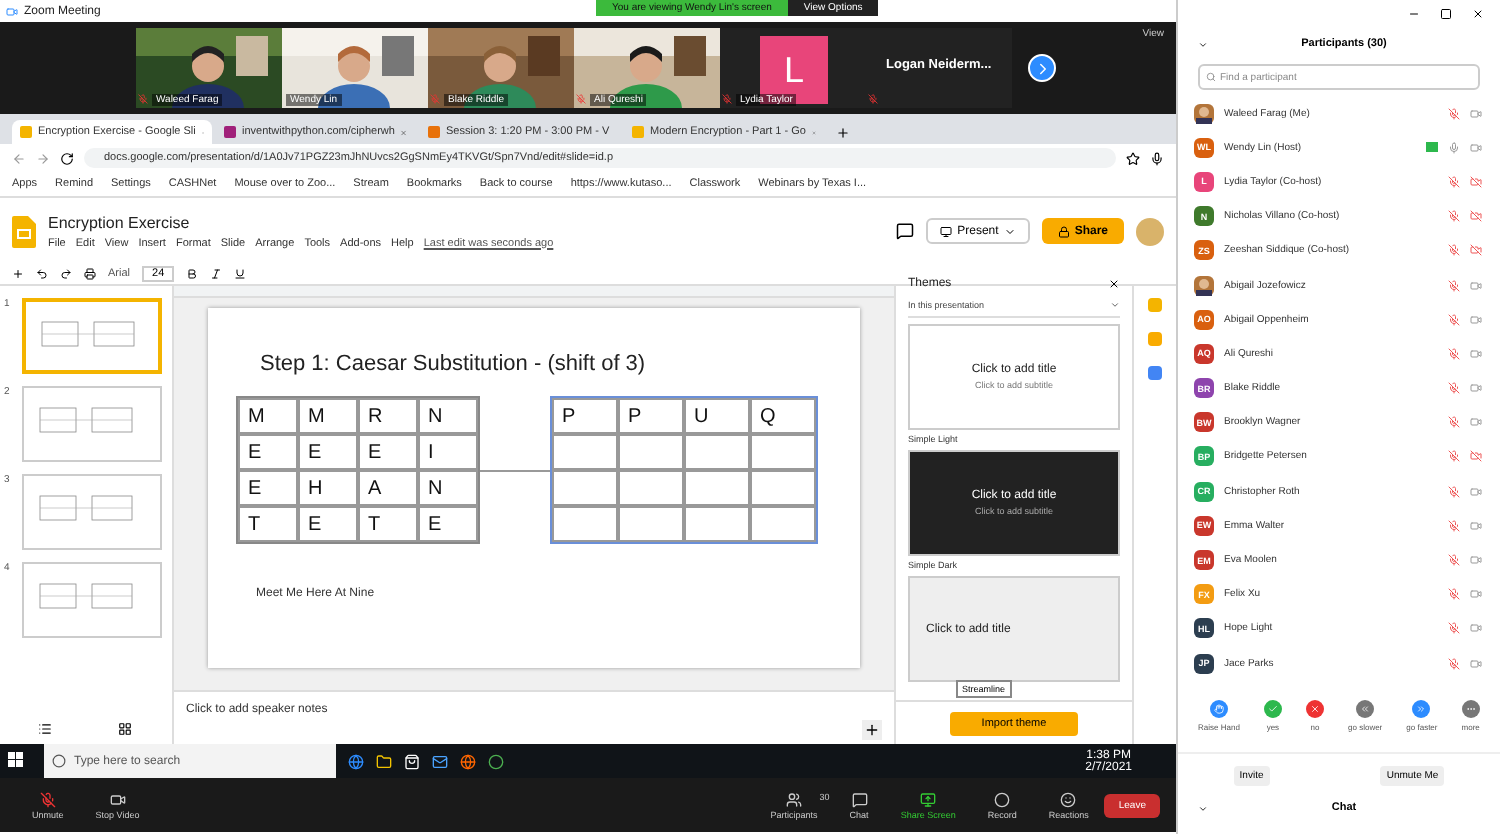 This screenshot has width=1500, height=834. Describe the element at coordinates (1002, 799) in the screenshot. I see `record-icon` at that location.